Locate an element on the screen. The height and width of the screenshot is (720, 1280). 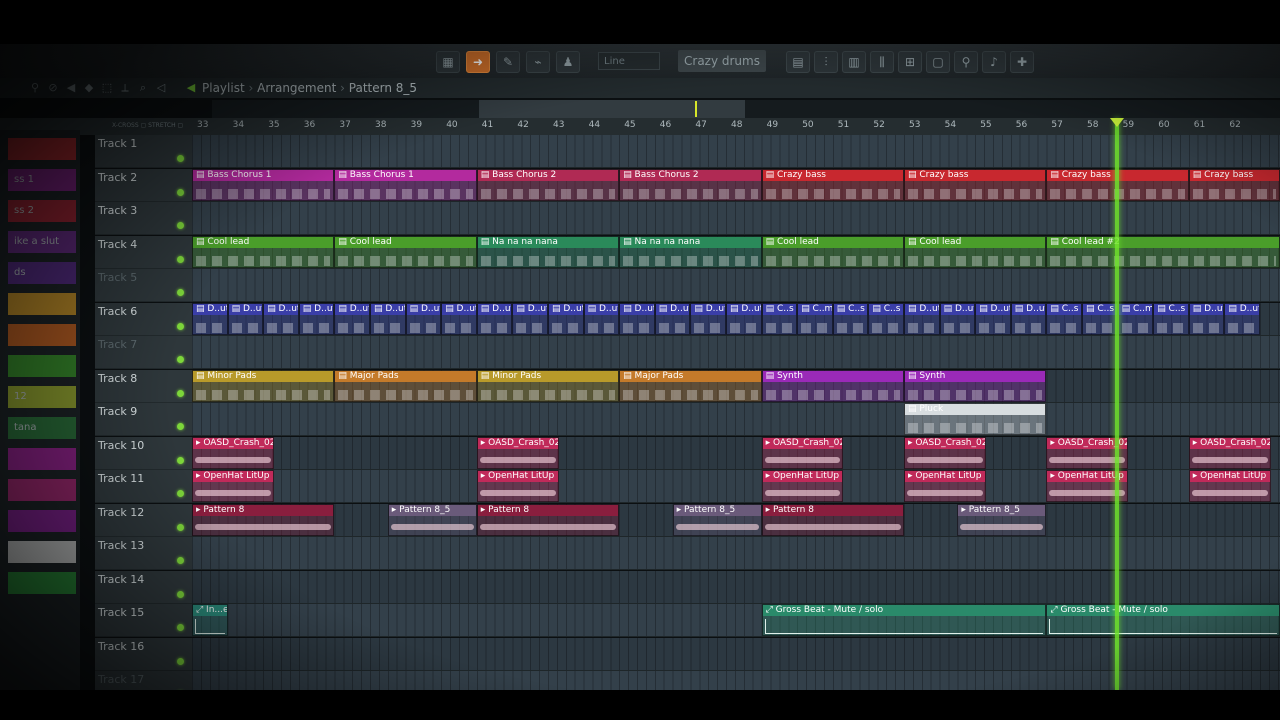
volume-icon: ◁ is located at coordinates (161, 88).